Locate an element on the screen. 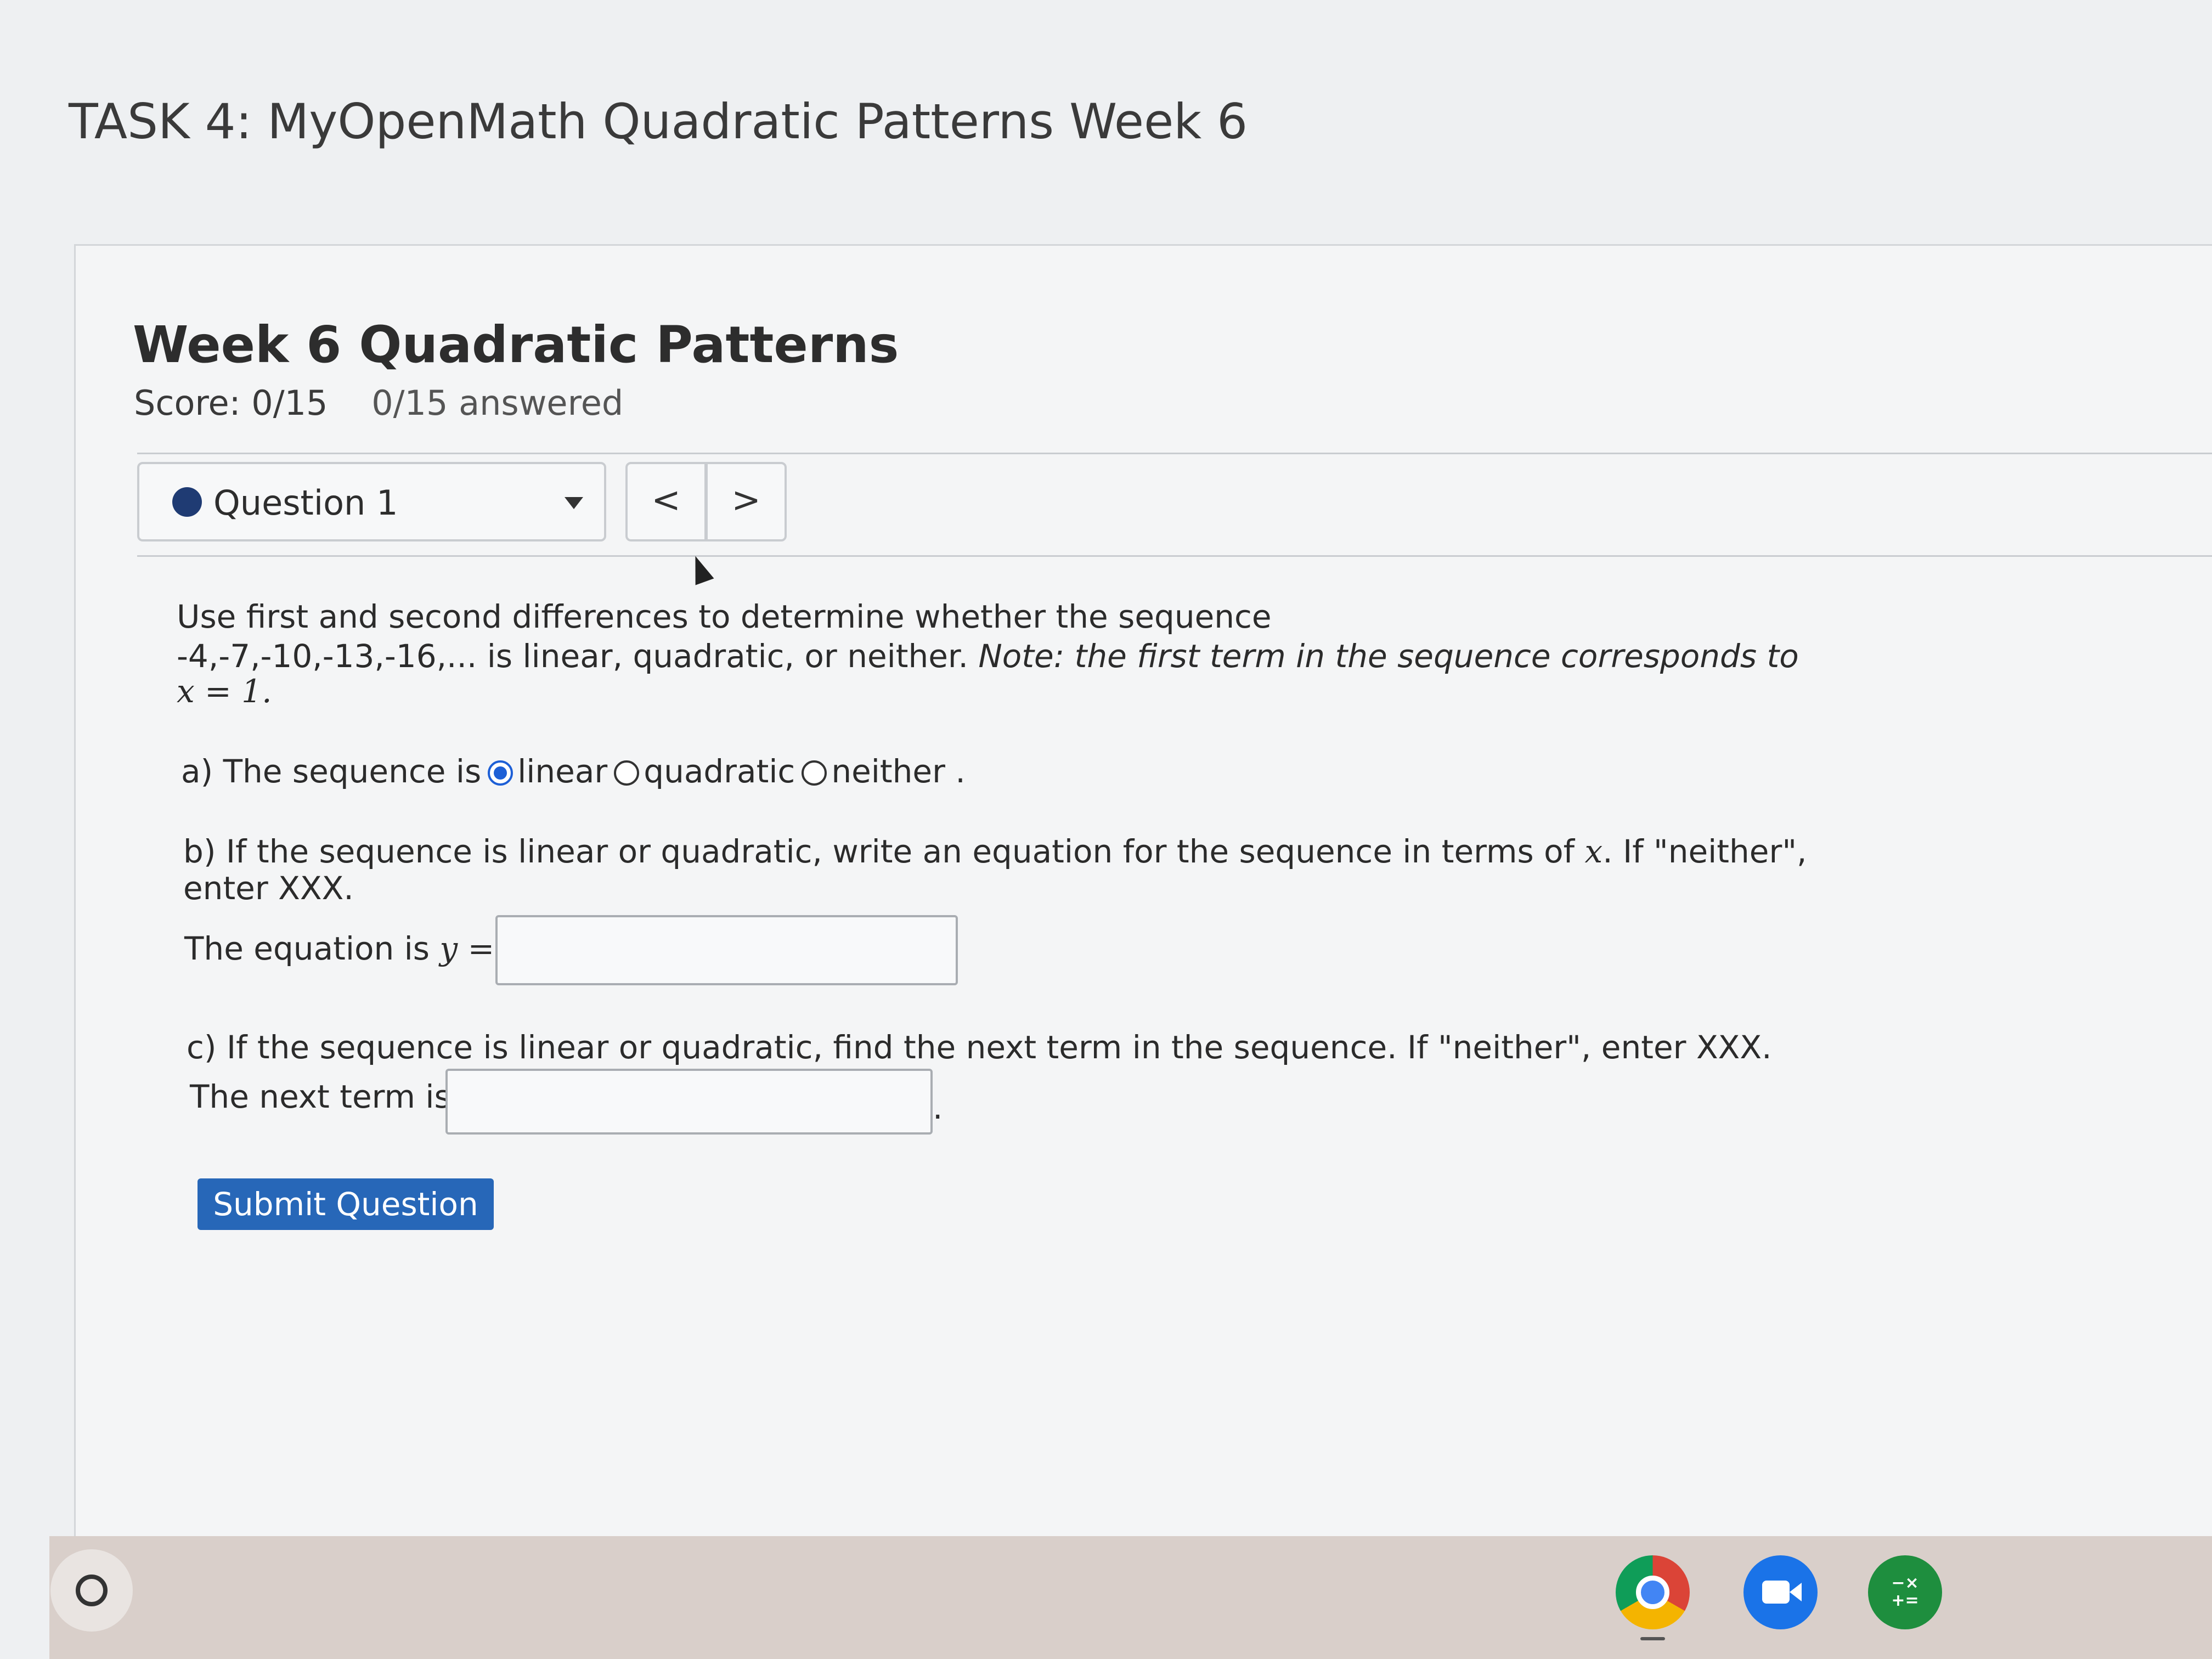 Image resolution: width=2212 pixels, height=1659 pixels. part-b-text-line-2: enter XXX. is located at coordinates (268, 888).